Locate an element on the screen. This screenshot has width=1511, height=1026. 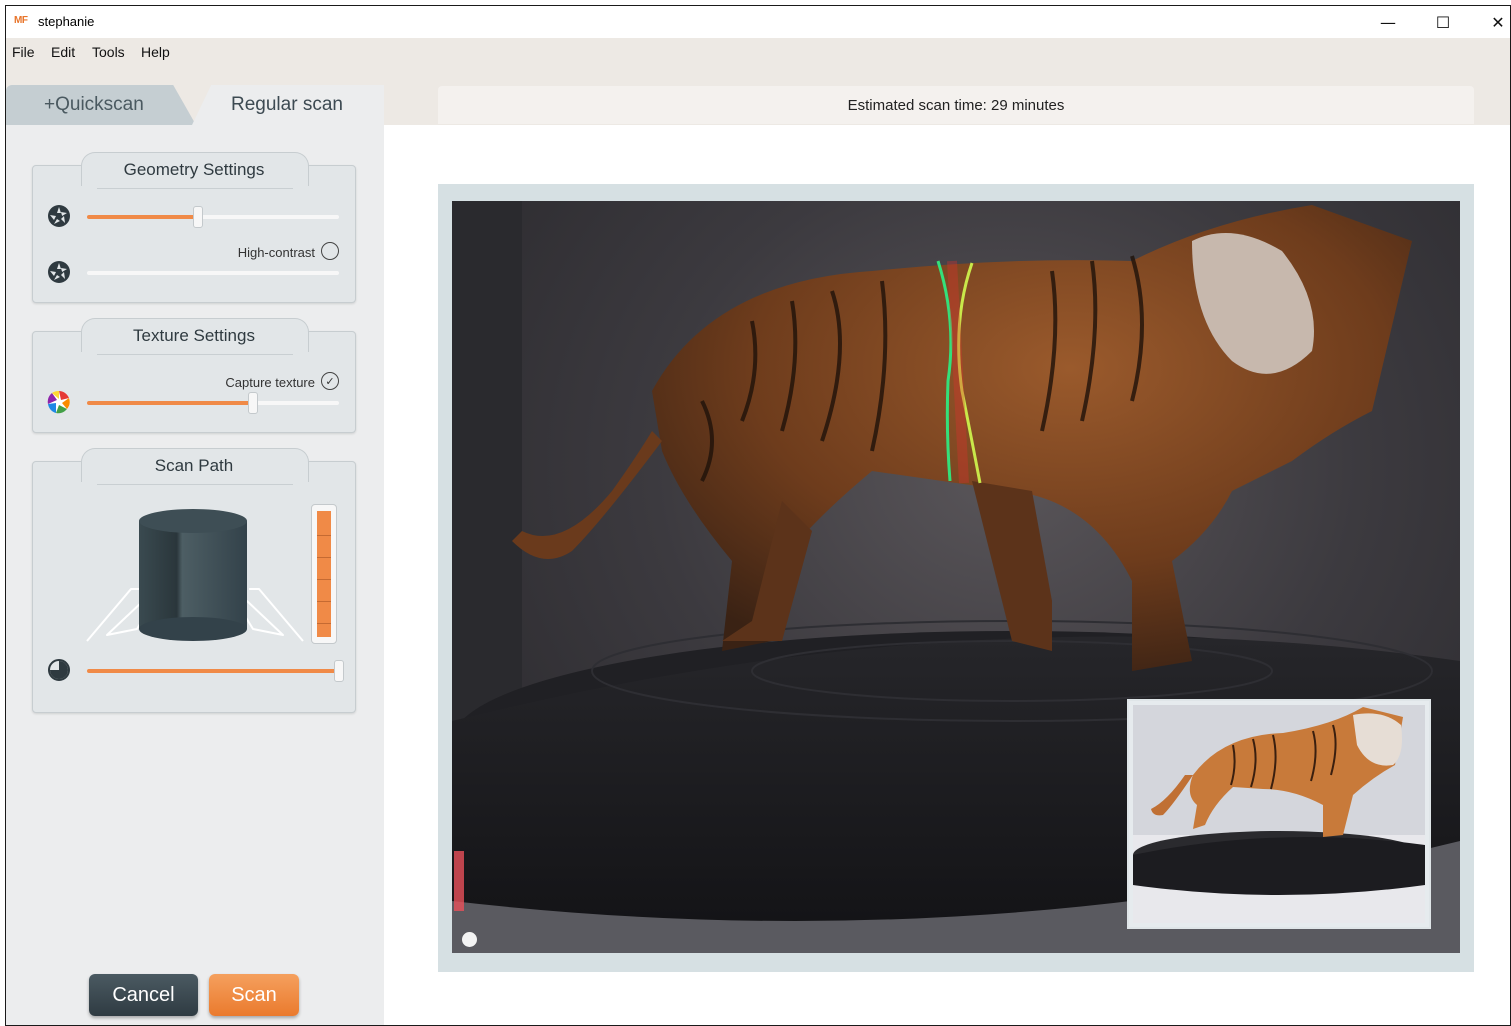
scan-path-panel: Scan Path is located at coordinates (194, 580).